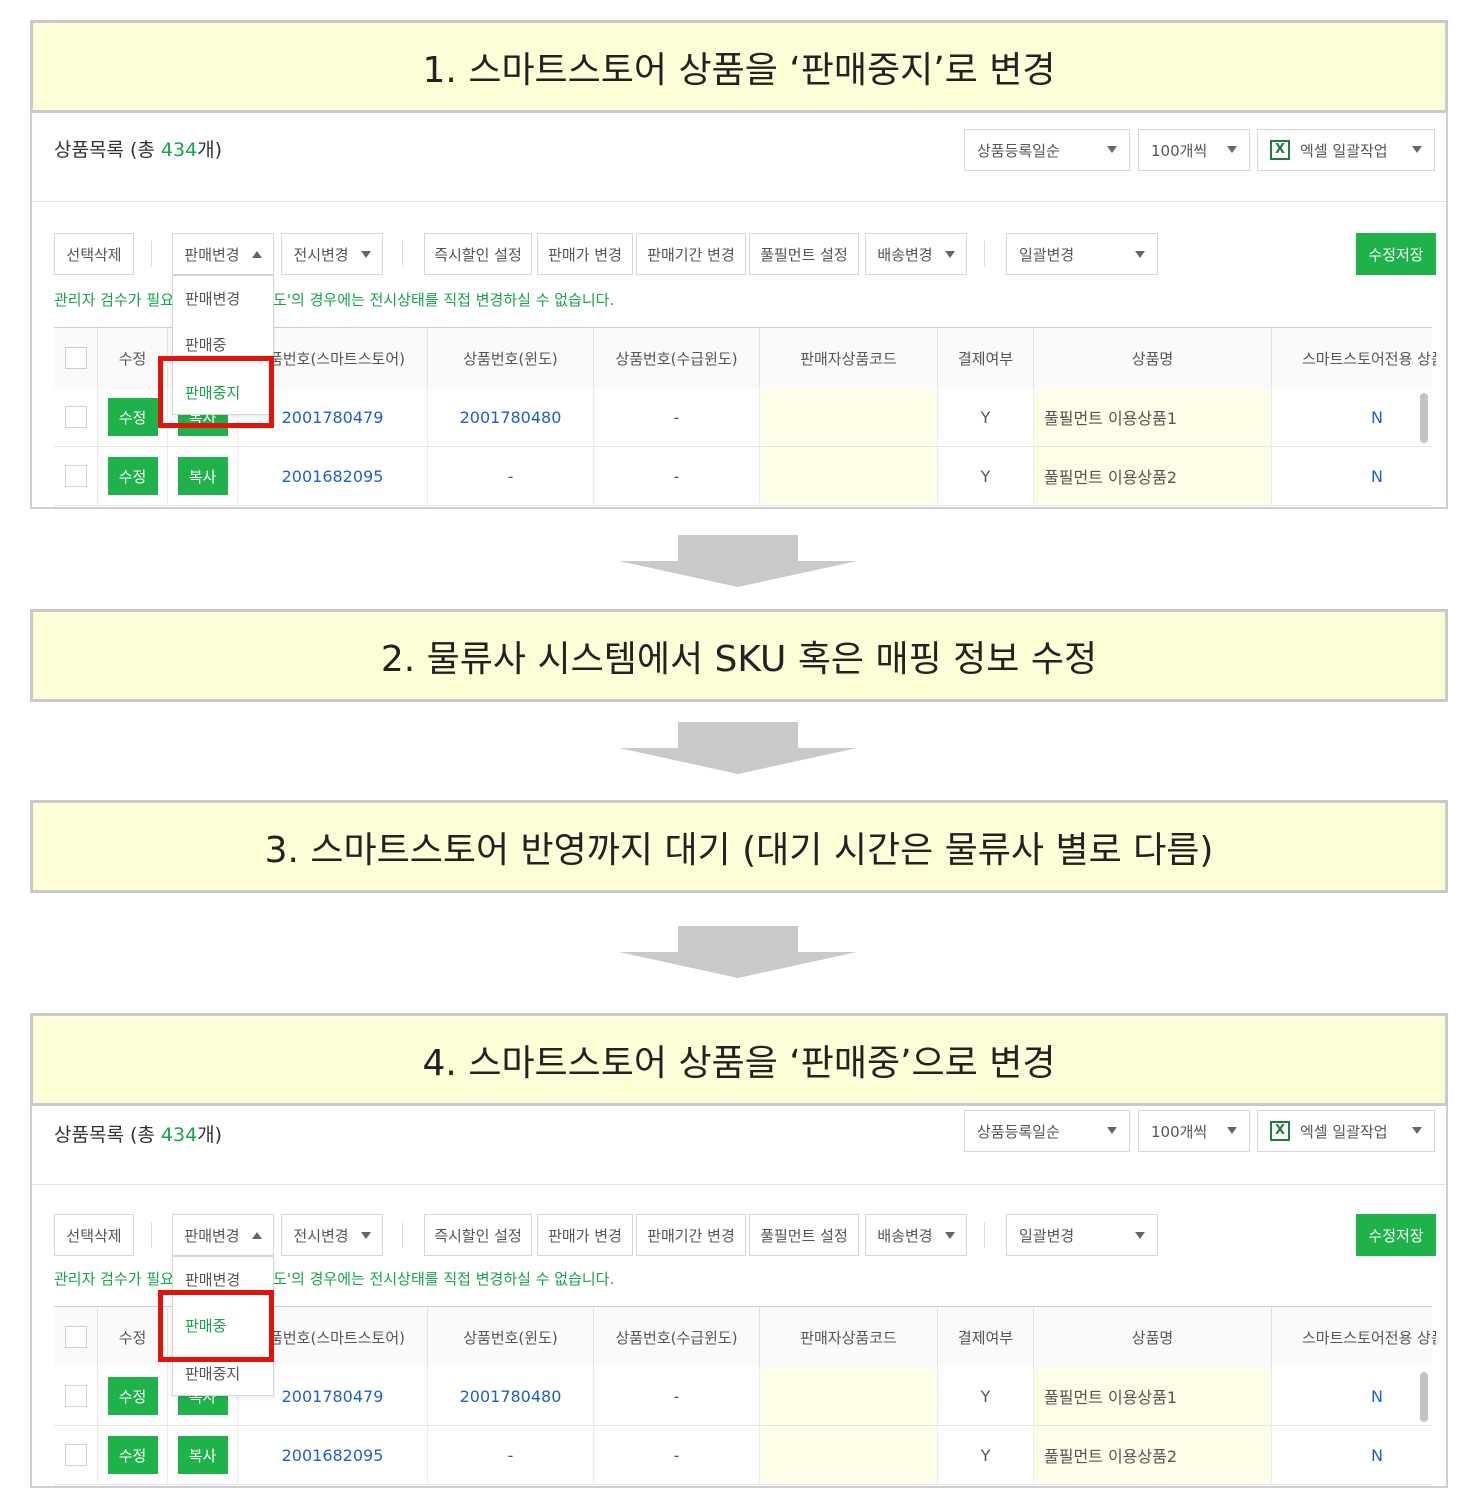 This screenshot has width=1467, height=1500. Describe the element at coordinates (212, 1373) in the screenshot. I see `dropdown-item-sale-stopped: 판매중지` at that location.